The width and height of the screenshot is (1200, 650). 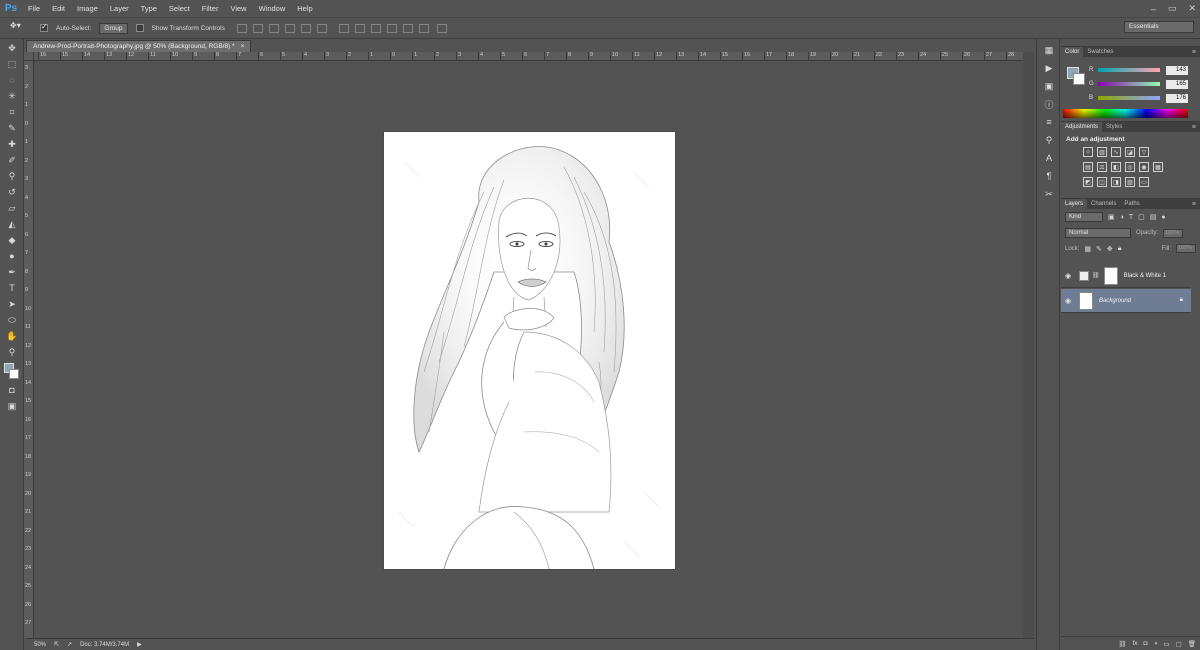 What do you see at coordinates (12, 224) in the screenshot?
I see `paint-bucket-tool-icon: ◭` at bounding box center [12, 224].